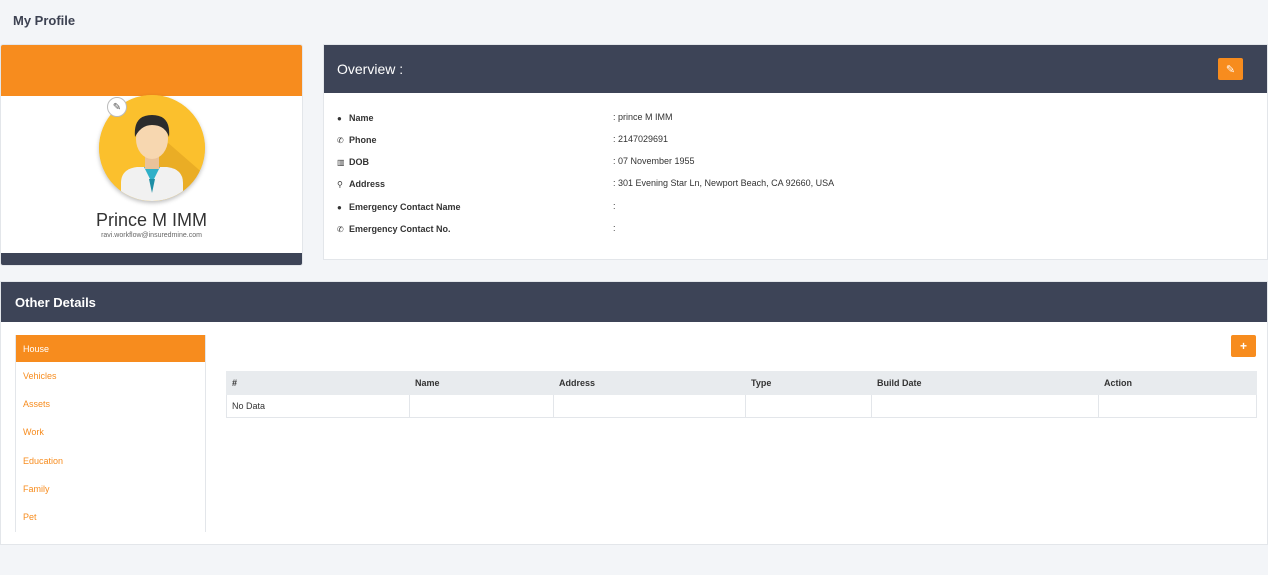 This screenshot has width=1268, height=575. Describe the element at coordinates (318, 383) in the screenshot. I see `column-header: #` at that location.